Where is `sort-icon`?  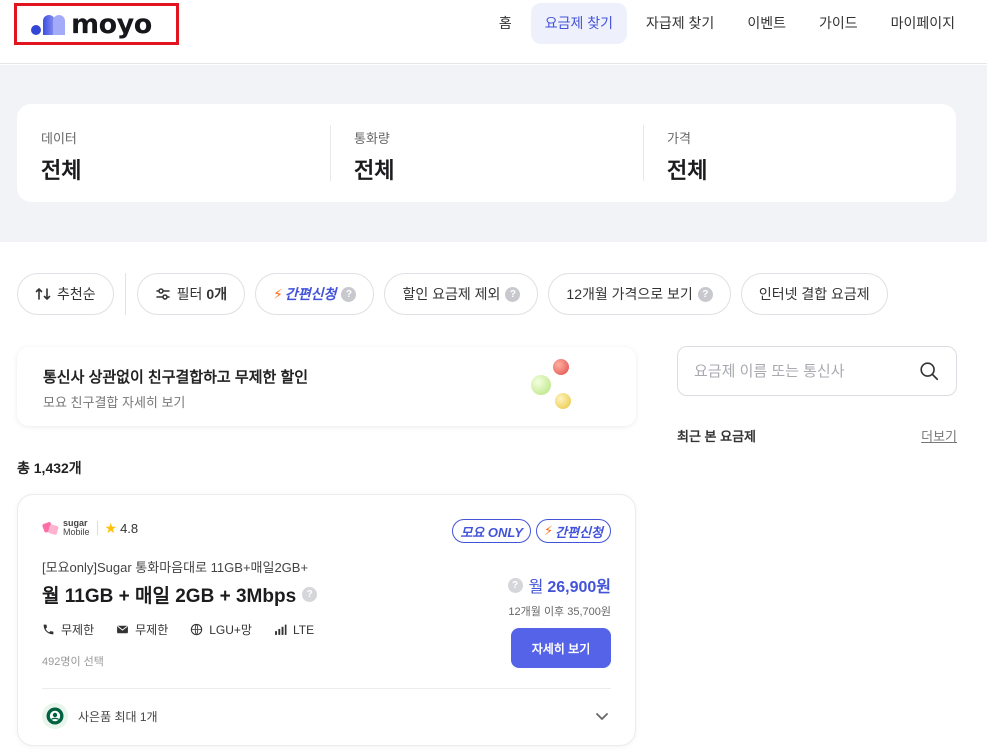 sort-icon is located at coordinates (43, 294).